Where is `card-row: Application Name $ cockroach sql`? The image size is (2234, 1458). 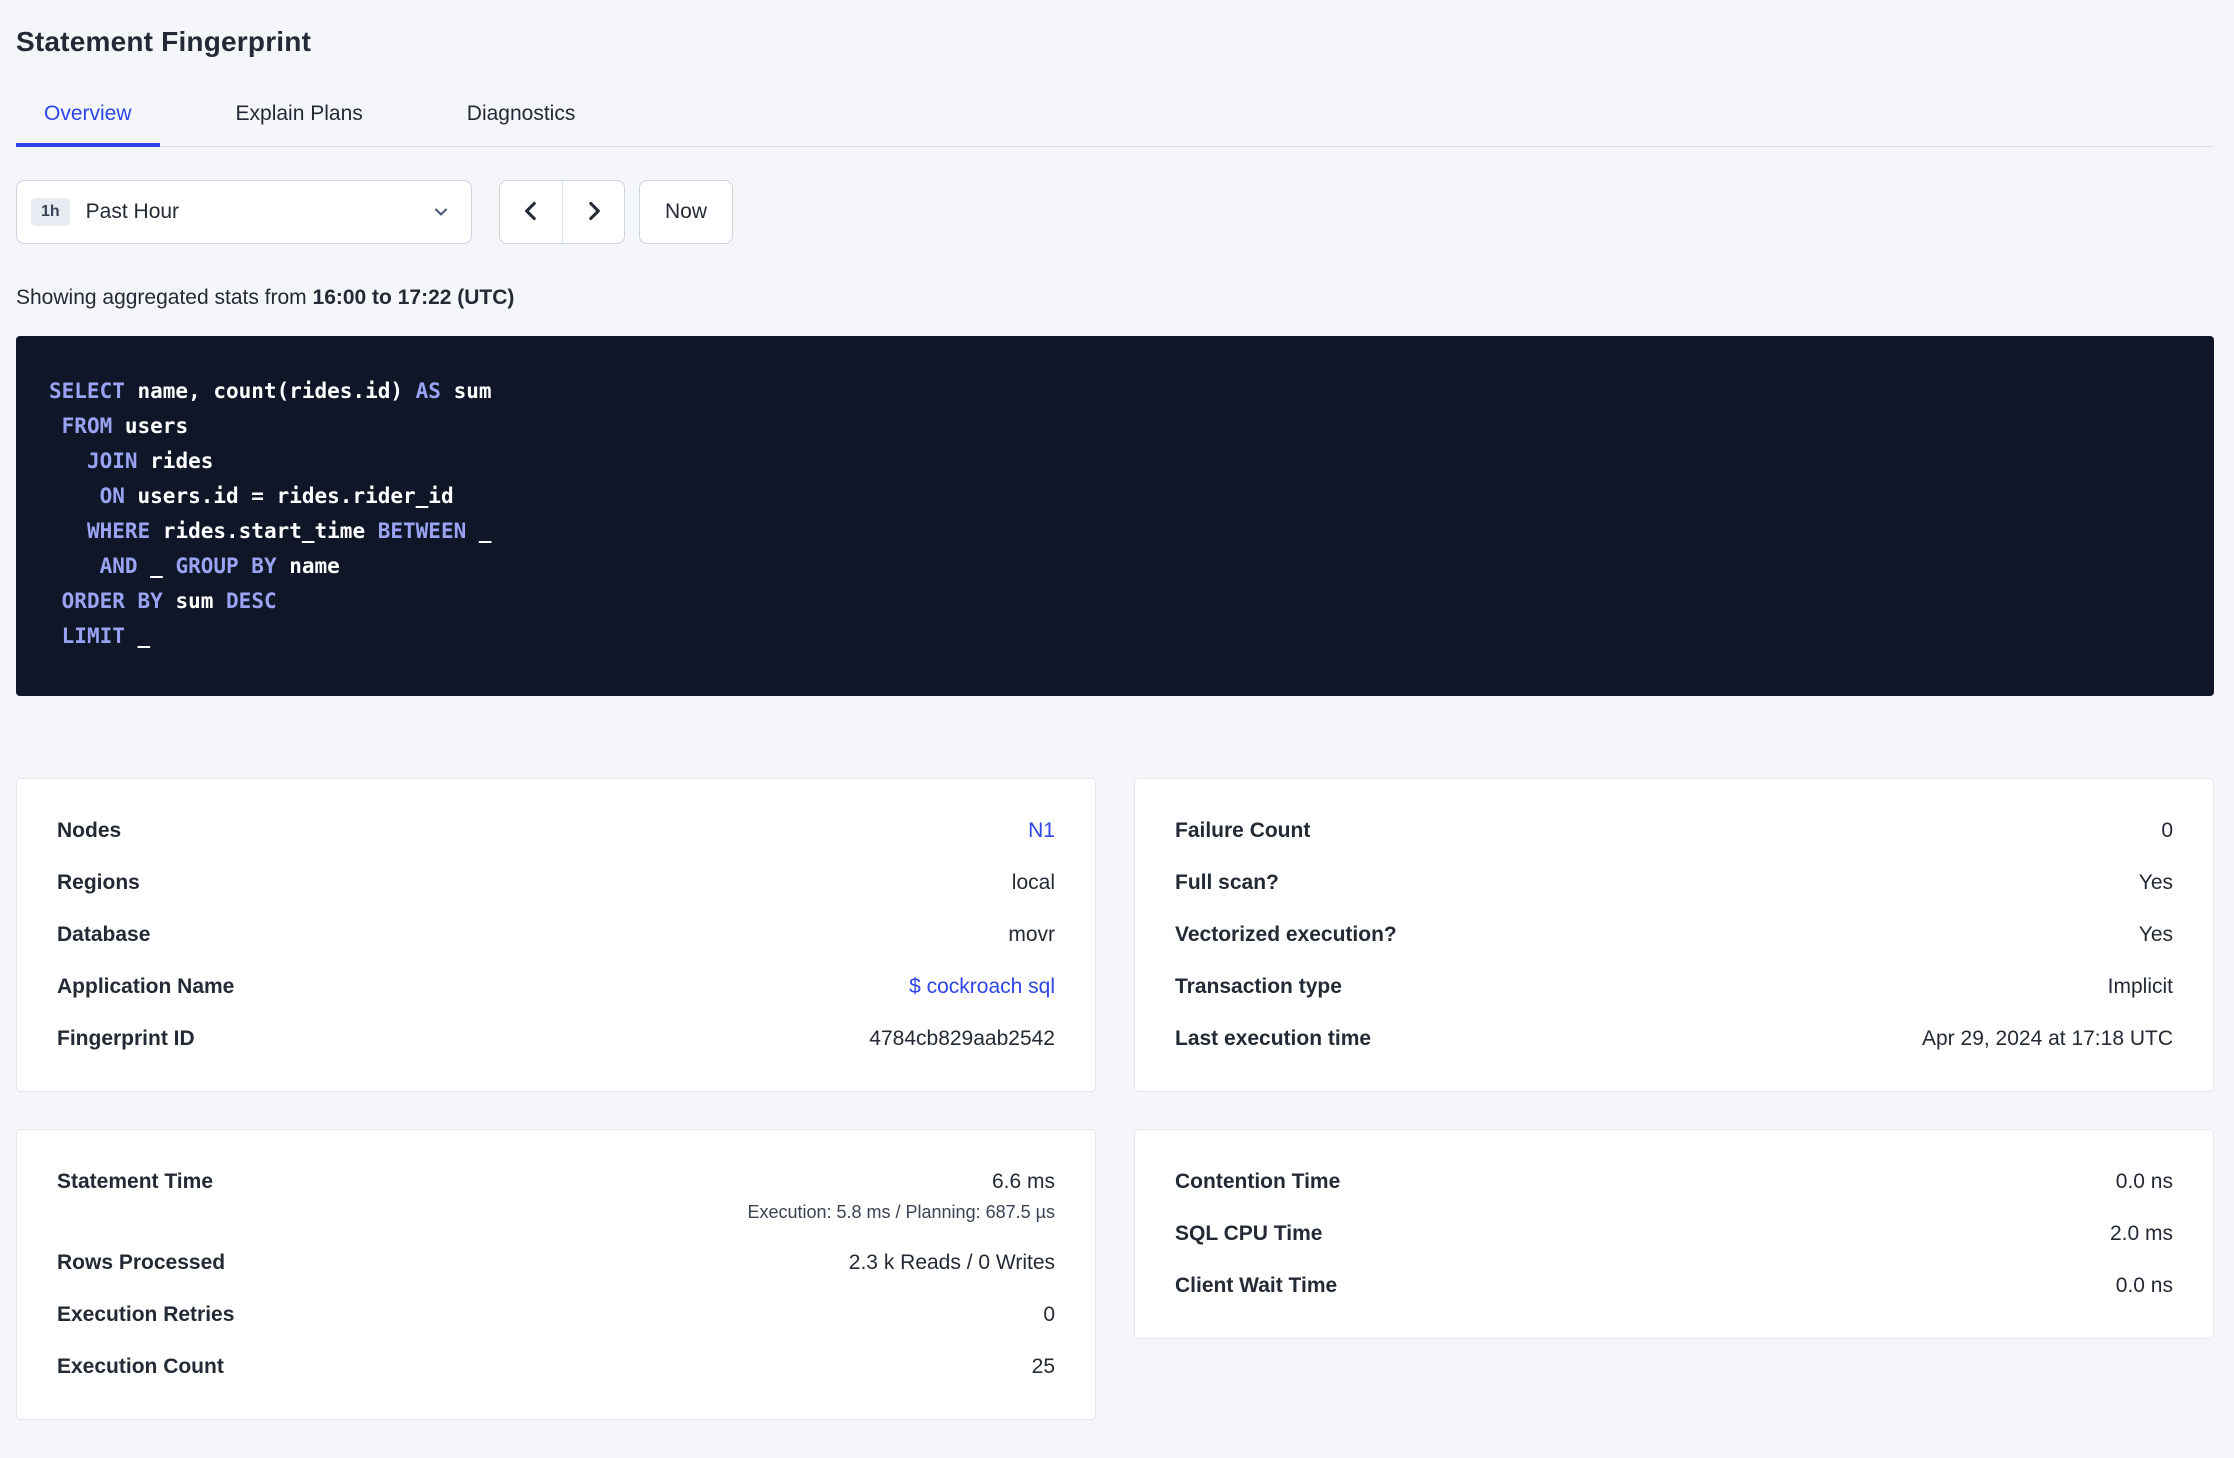 card-row: Application Name $ cockroach sql is located at coordinates (556, 987).